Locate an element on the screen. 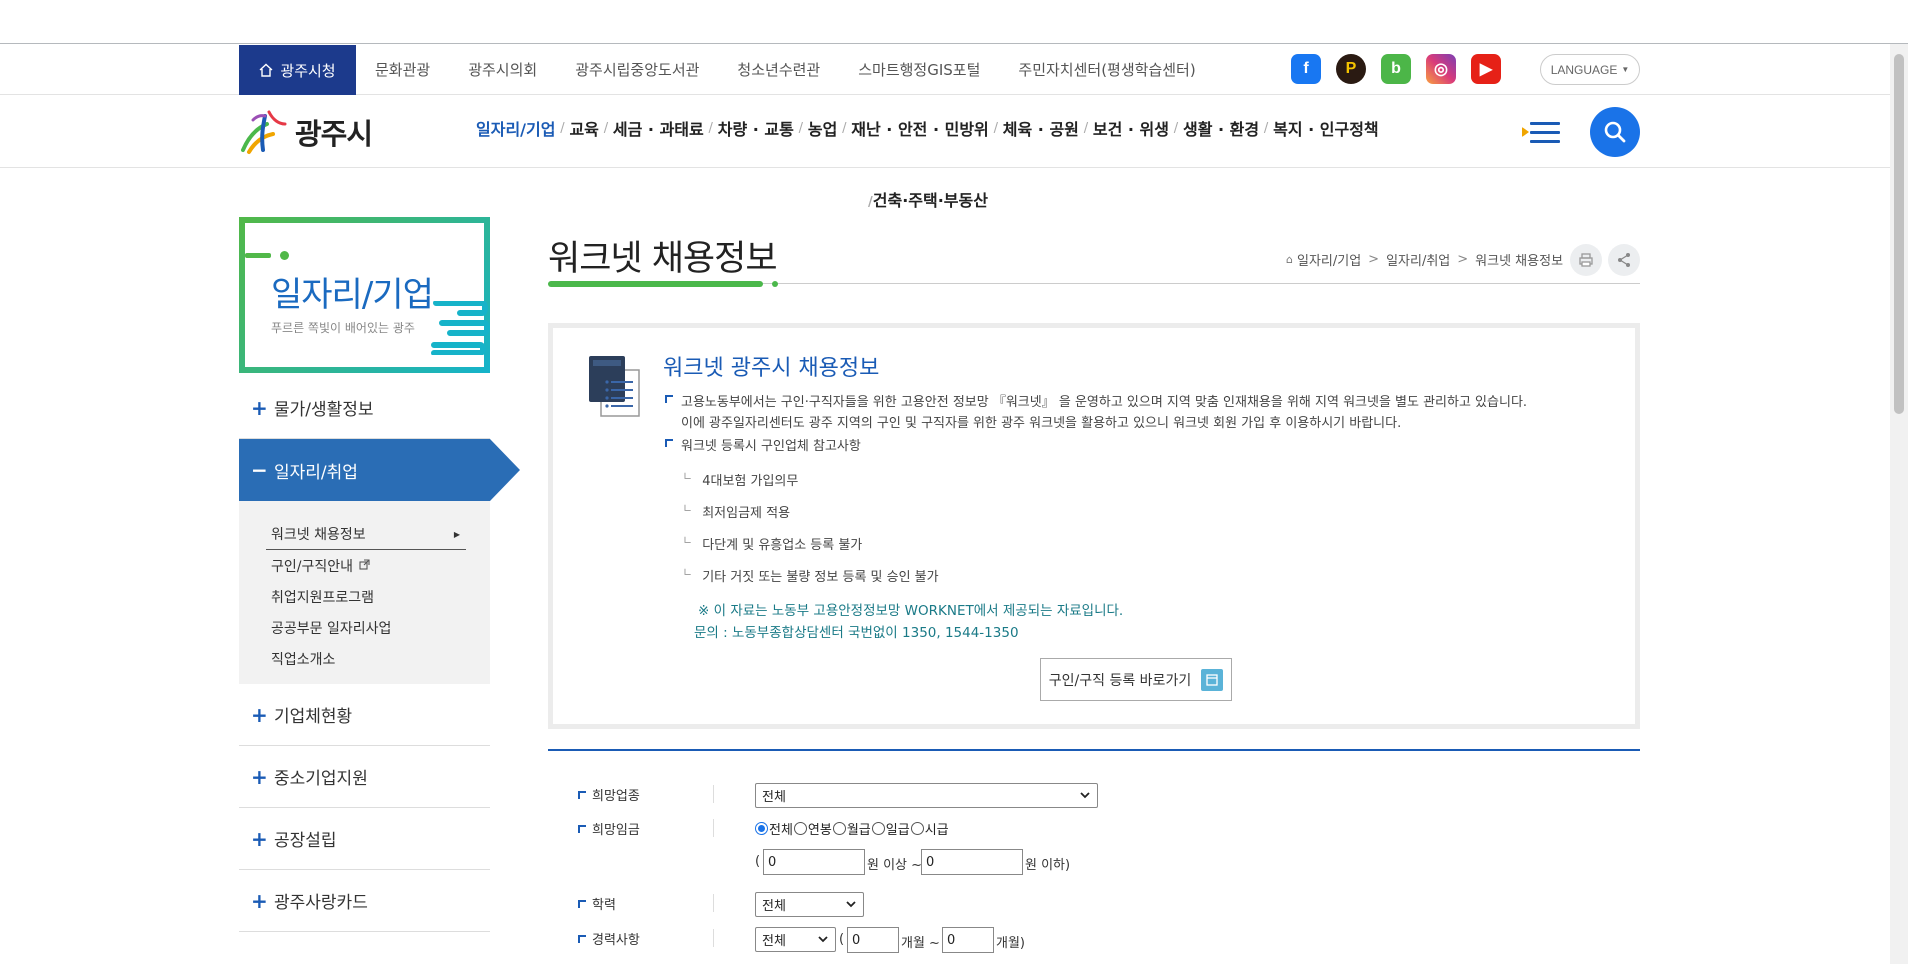  home-icon: ⌂ is located at coordinates (1289, 259).